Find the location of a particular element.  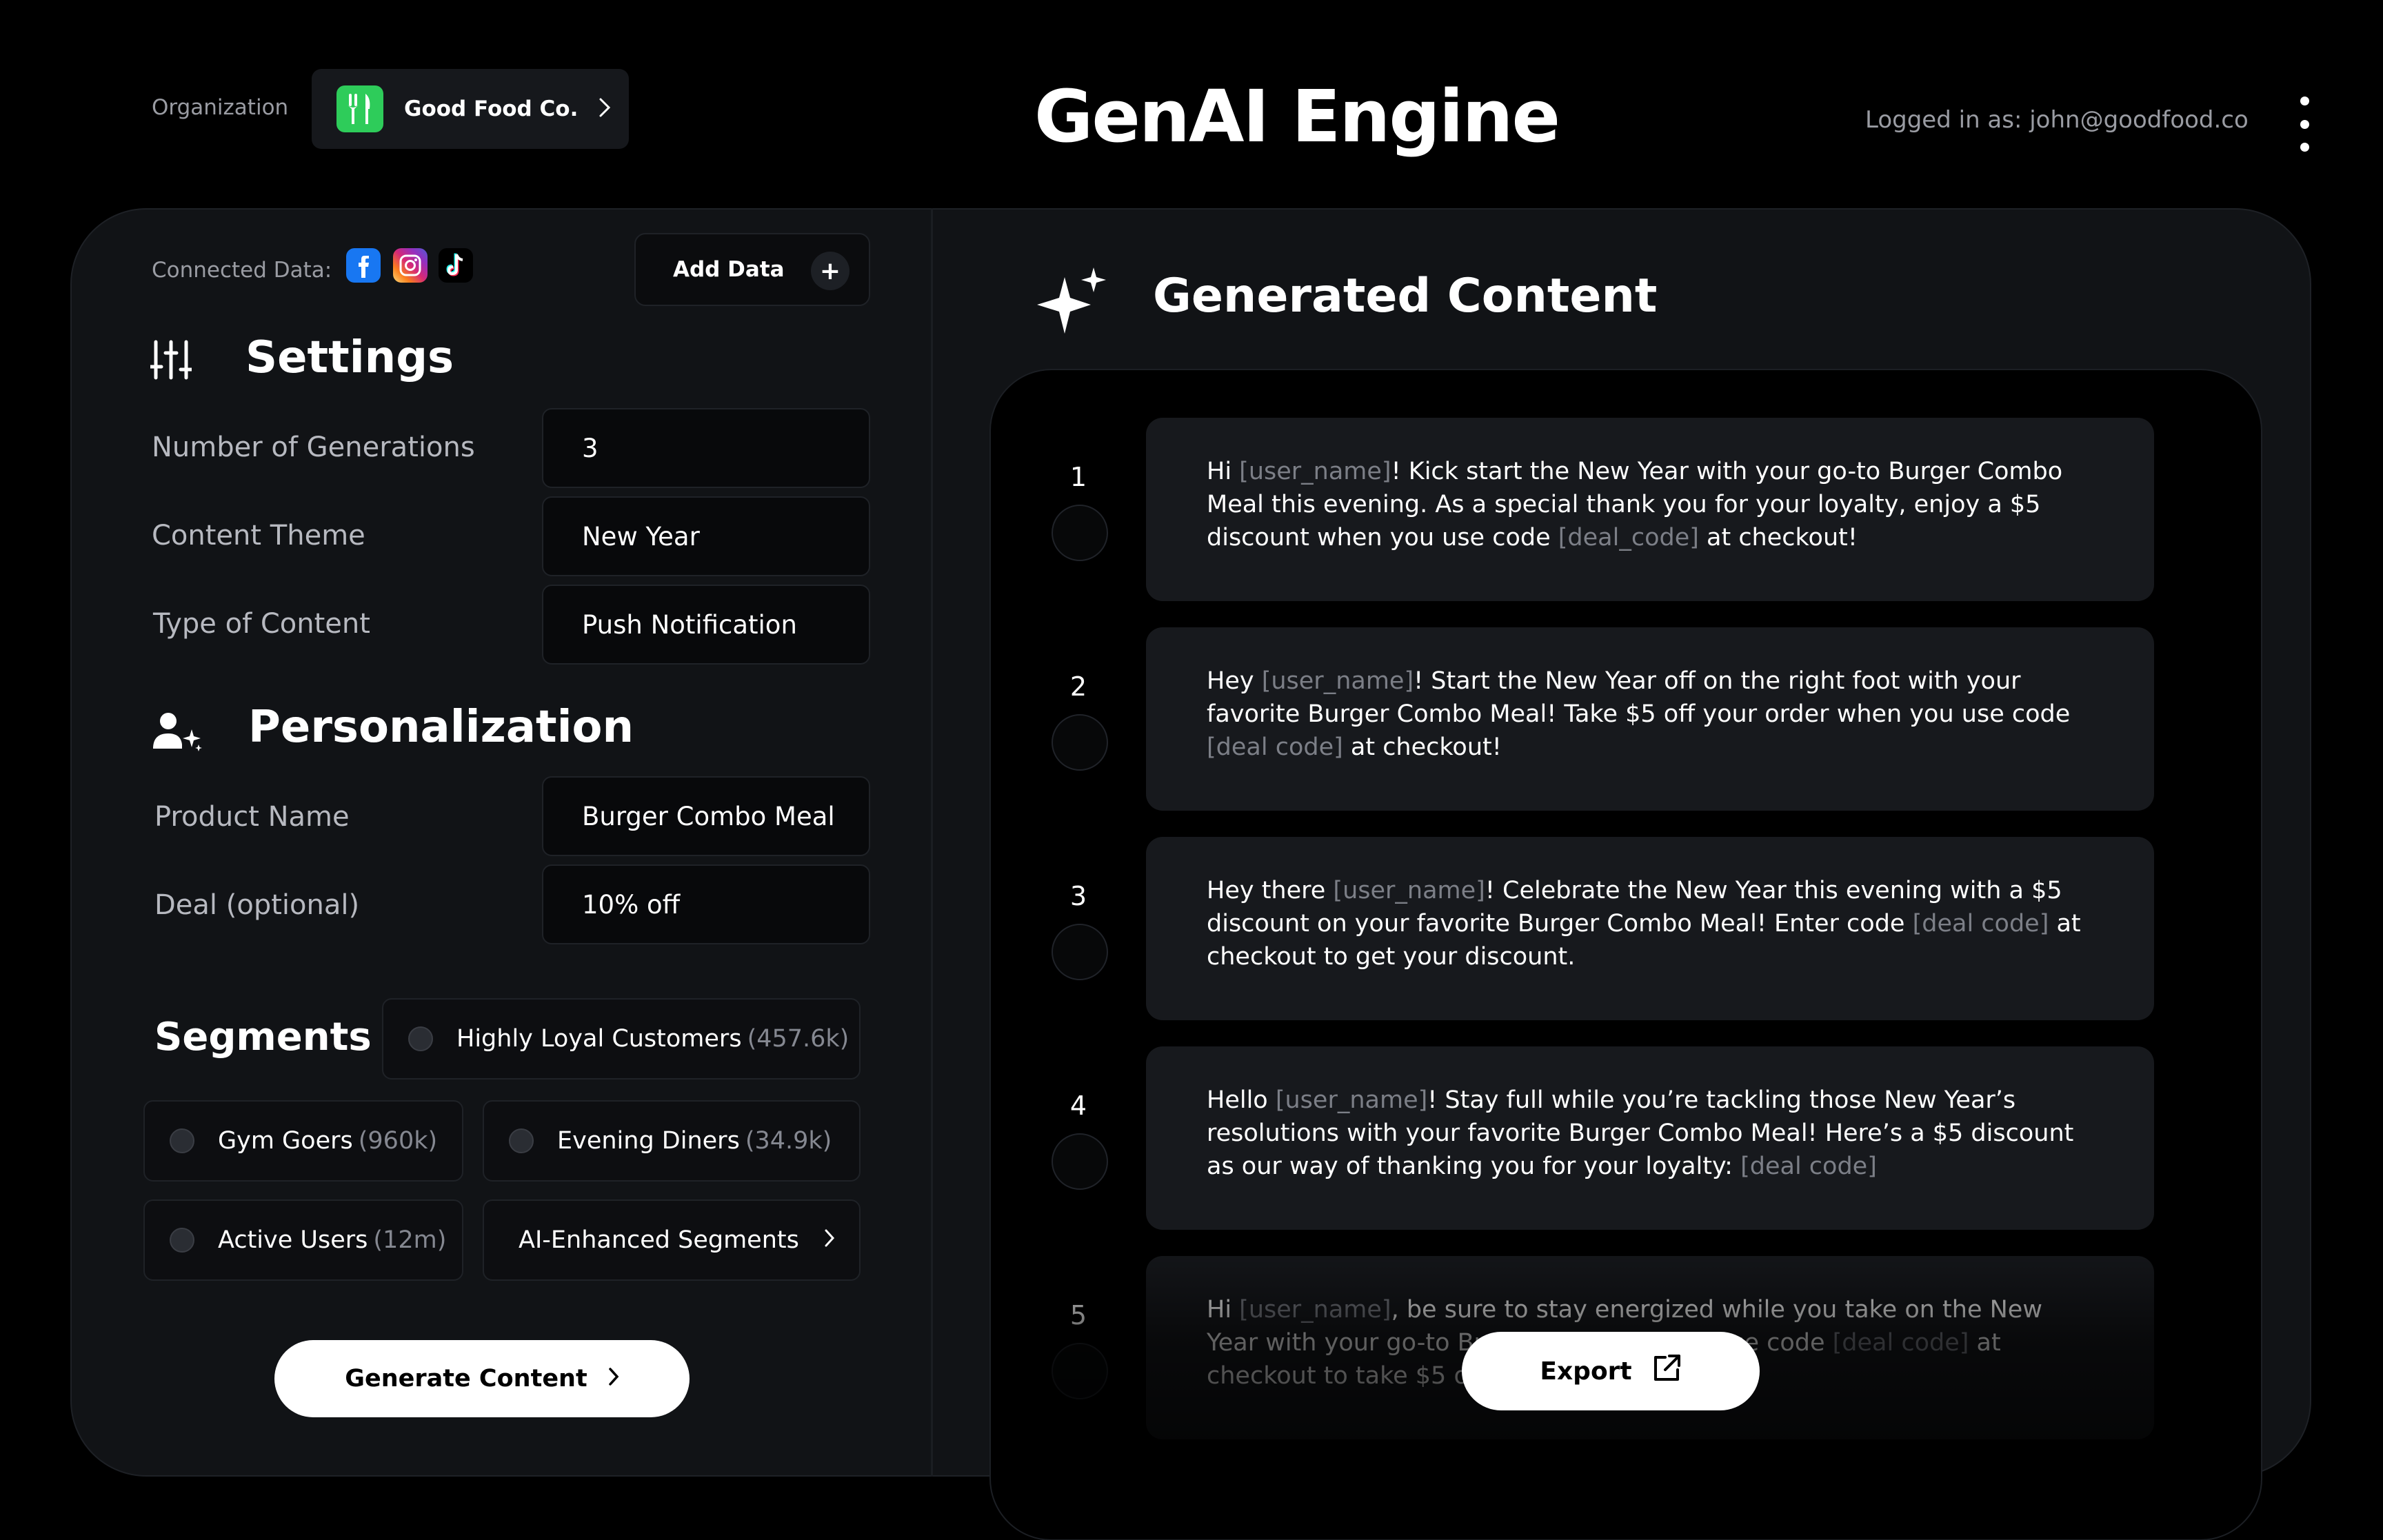

plus-icon: + is located at coordinates (830, 271).